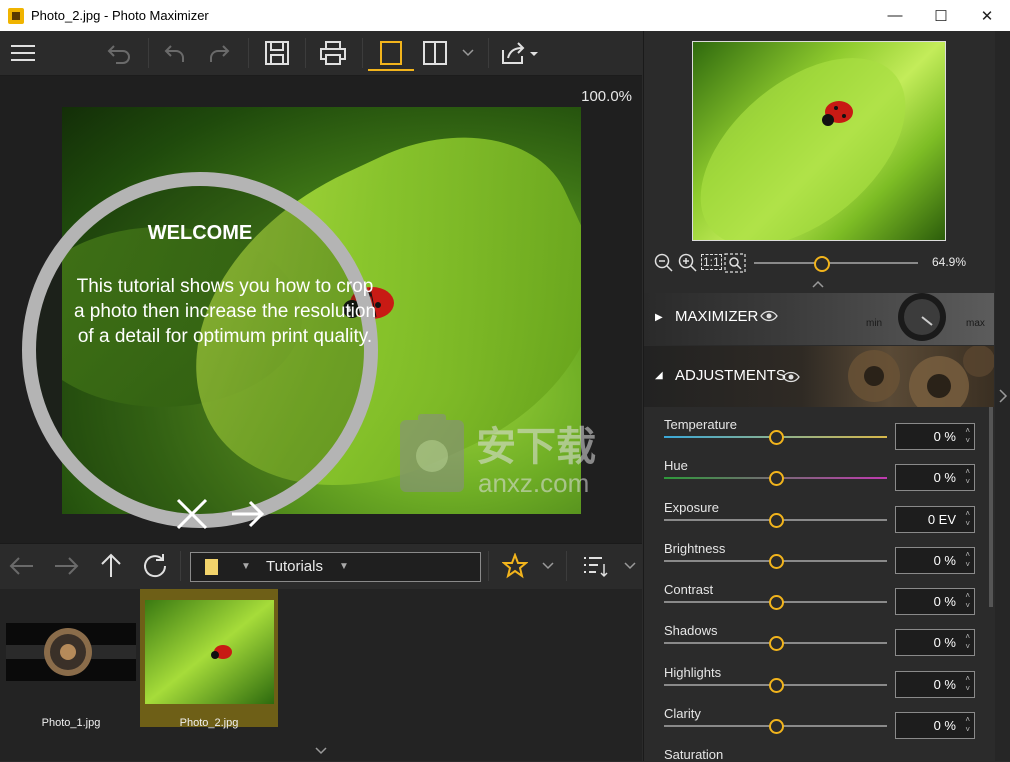 Image resolution: width=1010 pixels, height=762 pixels. What do you see at coordinates (987, 15) in the screenshot?
I see `close-button: ✕` at bounding box center [987, 15].